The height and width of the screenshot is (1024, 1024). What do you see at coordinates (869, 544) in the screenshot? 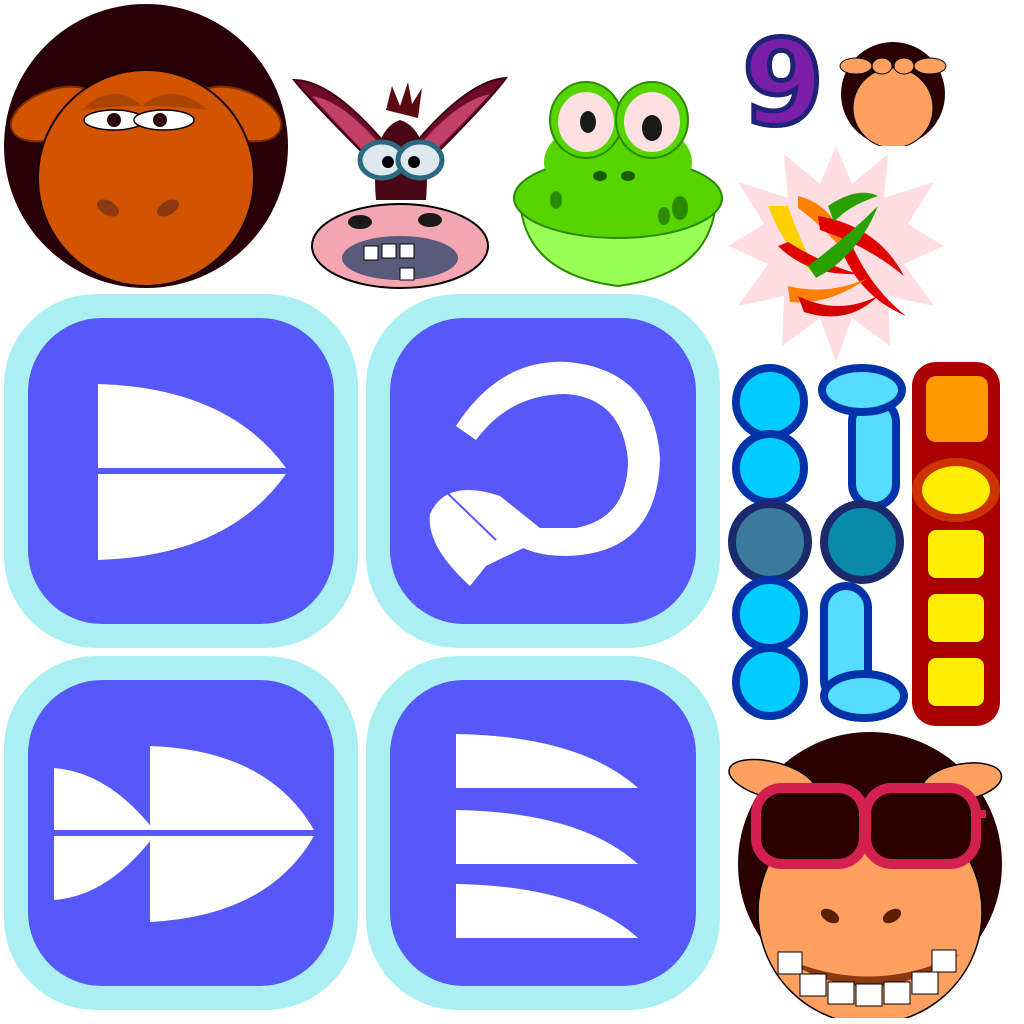
I see `abacus-beads-icon` at bounding box center [869, 544].